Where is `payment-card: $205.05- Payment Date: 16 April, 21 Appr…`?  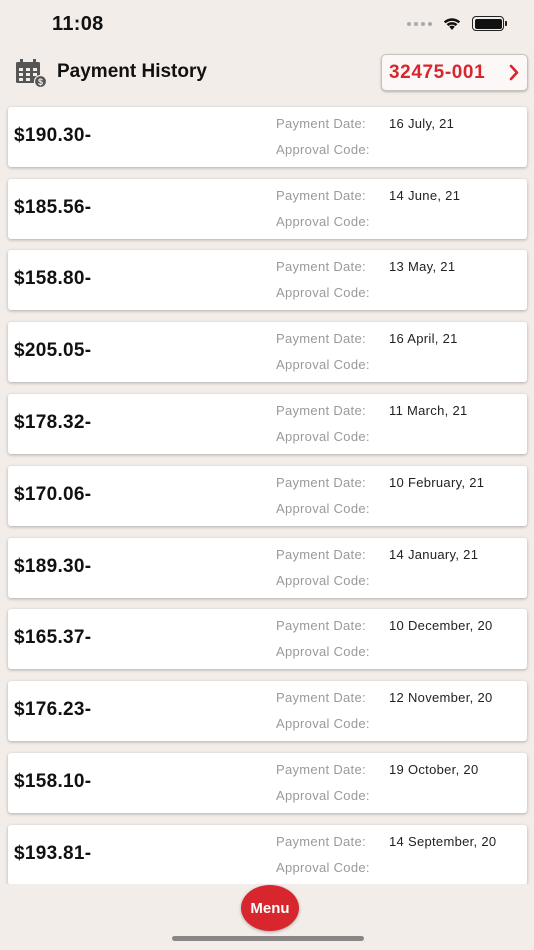 payment-card: $205.05- Payment Date: 16 April, 21 Appr… is located at coordinates (267, 352).